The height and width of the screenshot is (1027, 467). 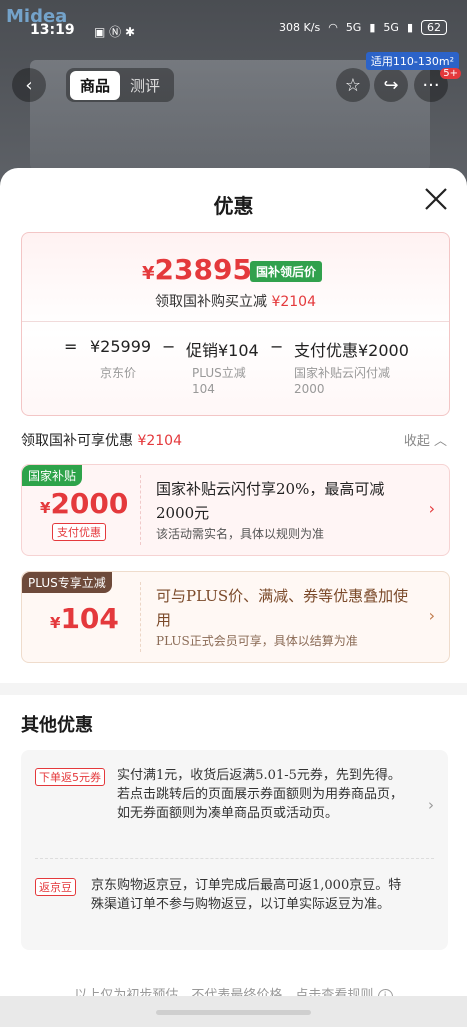 I want to click on status-bar: 13:19 ▣ Ⓝ ✱ 308 K/s ◠ 5G ▮ 5G ▮ 62, so click(x=233, y=20).